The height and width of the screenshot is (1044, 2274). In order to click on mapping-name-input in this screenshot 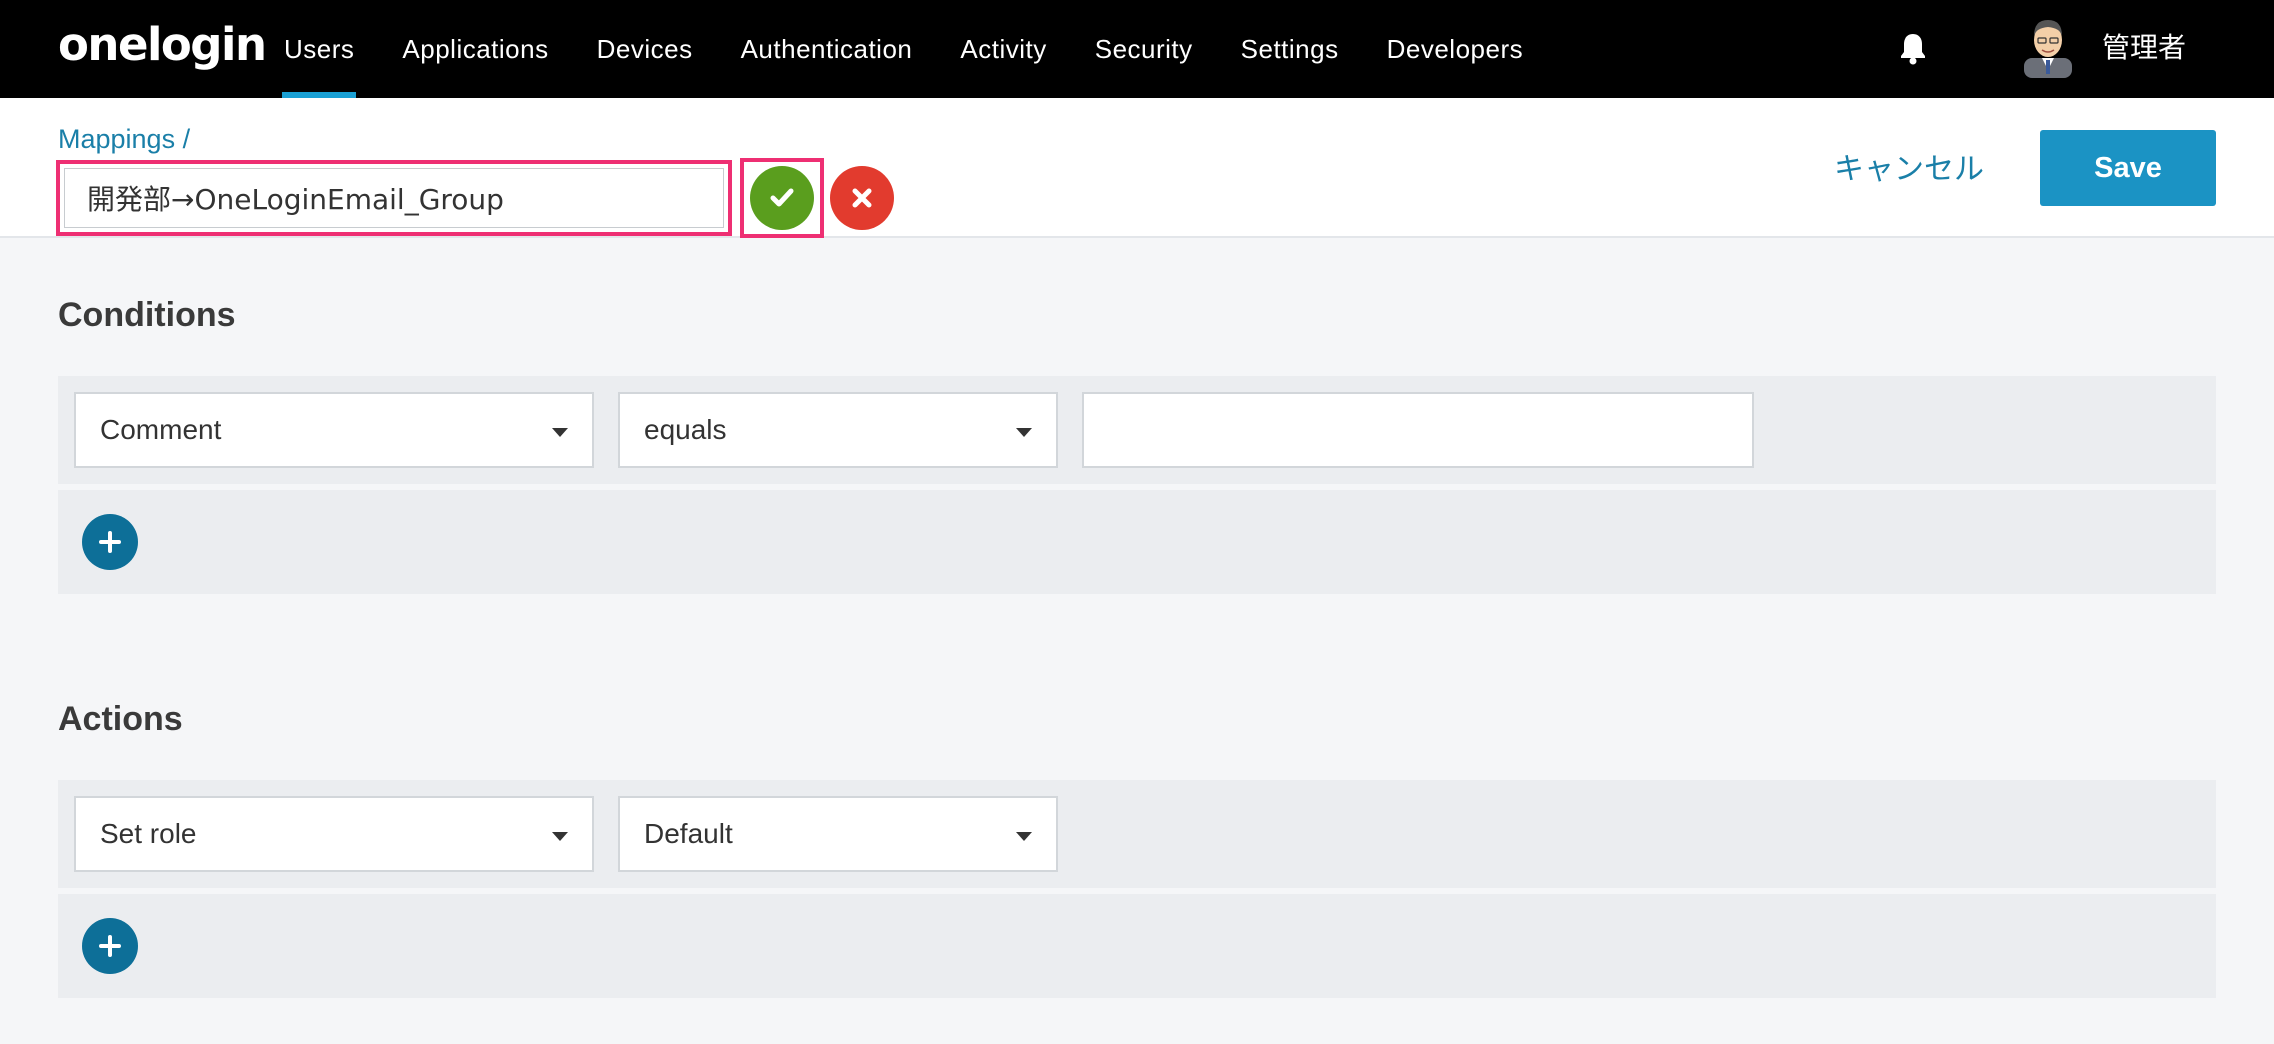, I will do `click(394, 198)`.